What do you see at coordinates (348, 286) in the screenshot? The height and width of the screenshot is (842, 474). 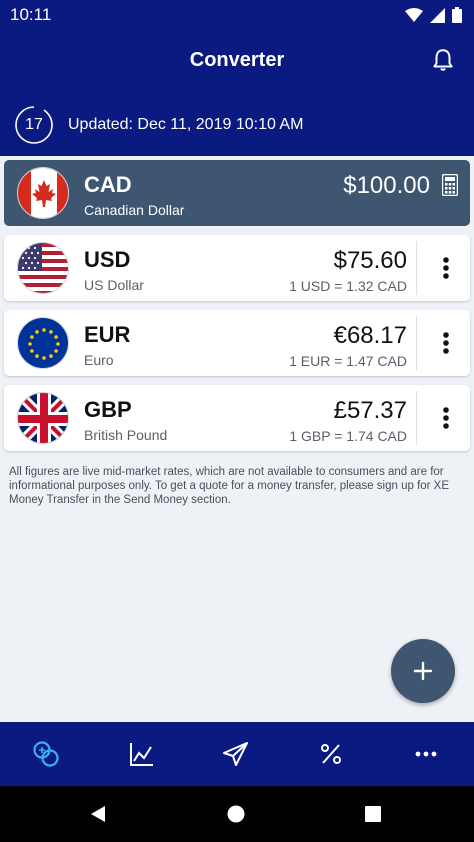 I see `exchange-rate: 1 USD = 1.32 CAD` at bounding box center [348, 286].